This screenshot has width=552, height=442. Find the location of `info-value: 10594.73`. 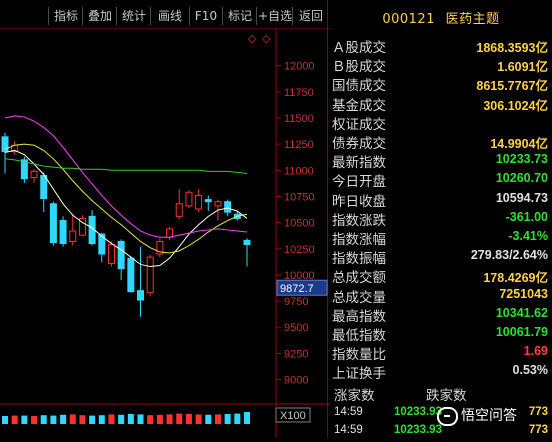

info-value: 10594.73 is located at coordinates (521, 197).